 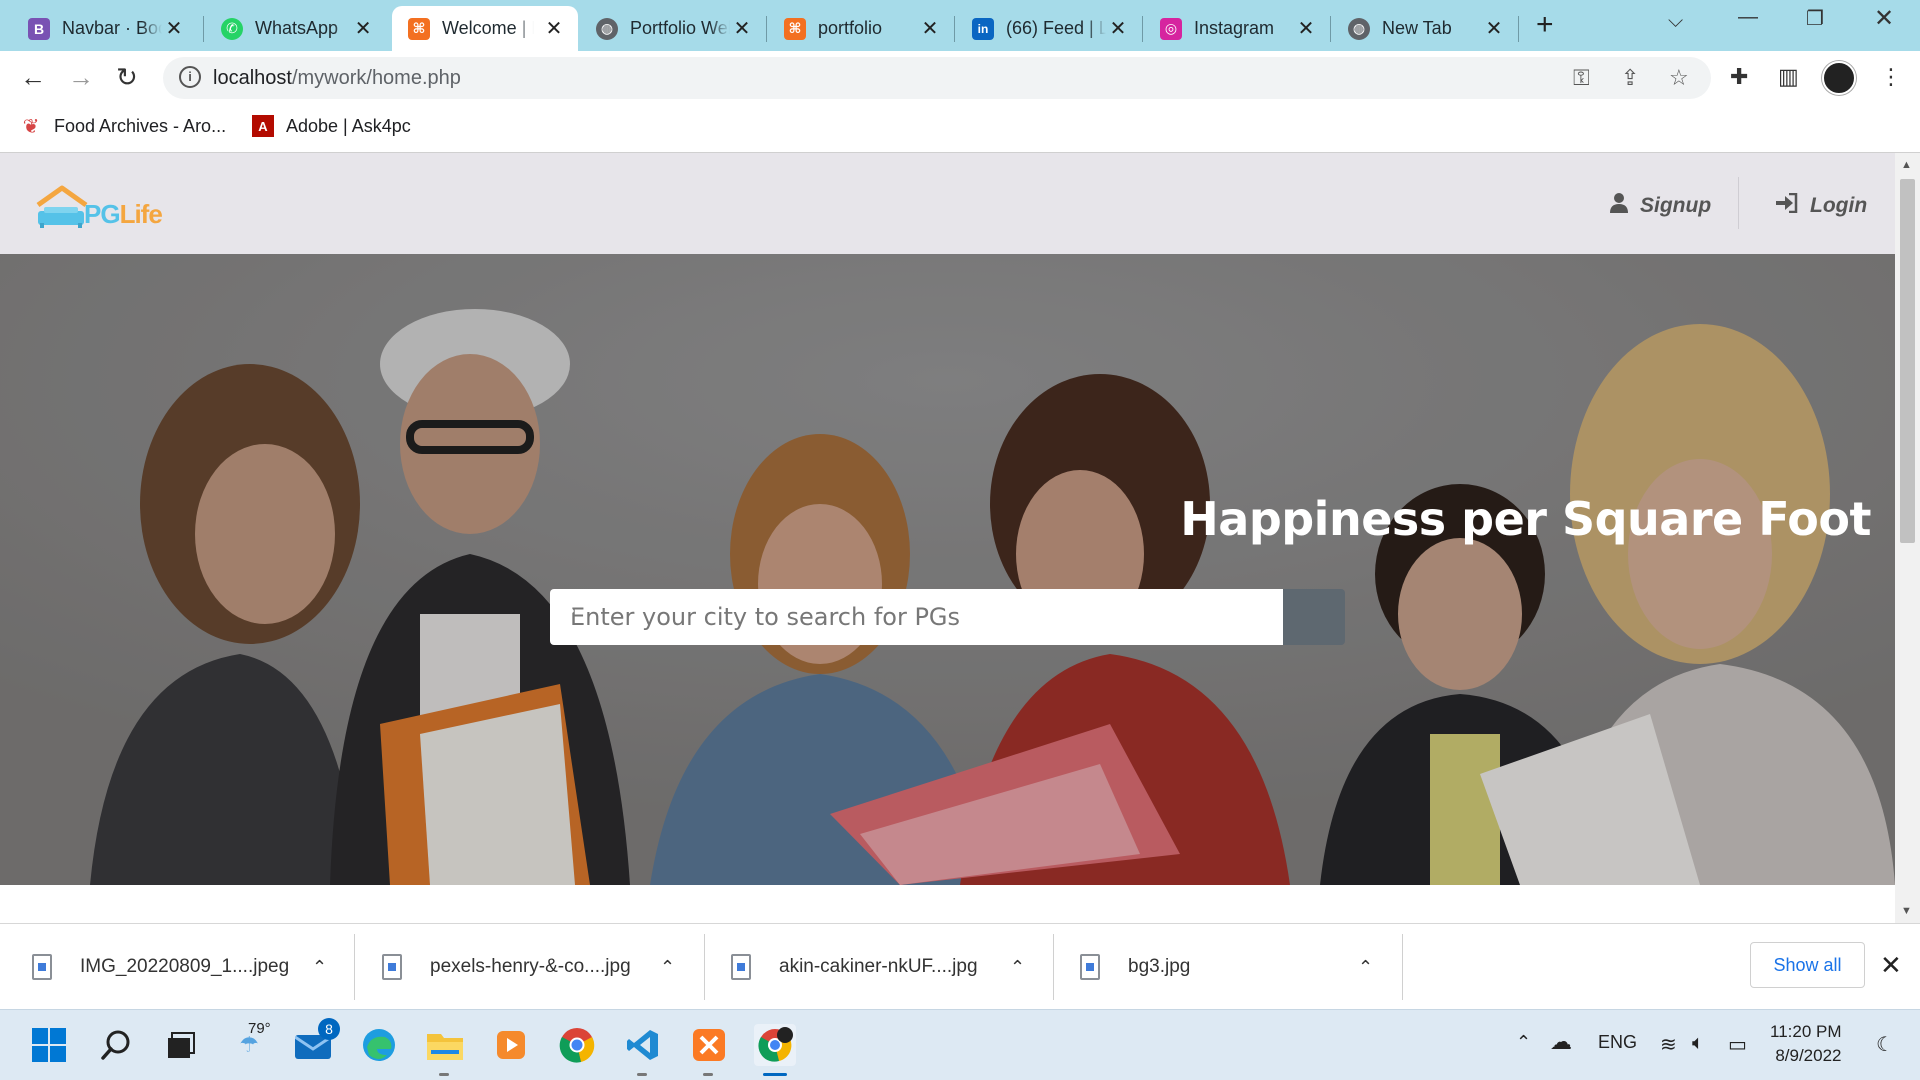 I want to click on page-scrollbar: ▲ ▼, so click(x=1907, y=538).